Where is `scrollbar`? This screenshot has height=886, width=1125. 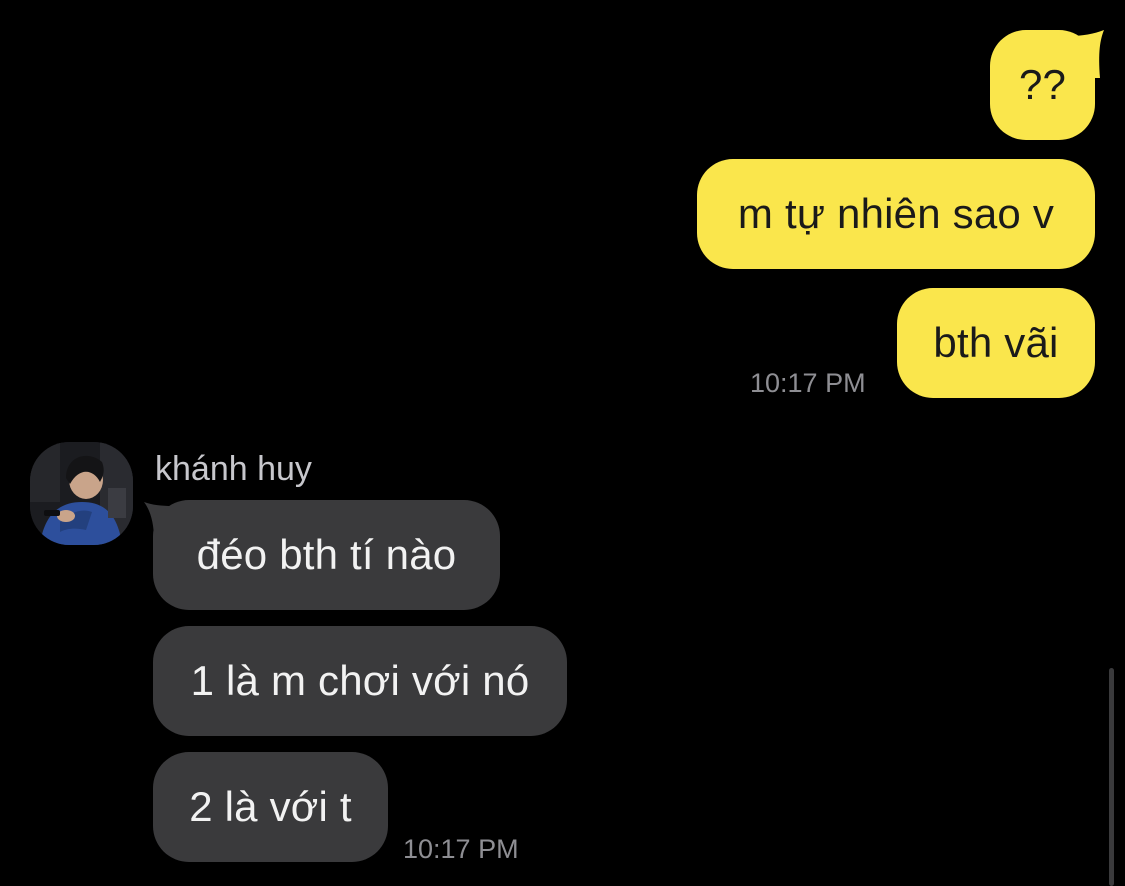
scrollbar is located at coordinates (1111, 777).